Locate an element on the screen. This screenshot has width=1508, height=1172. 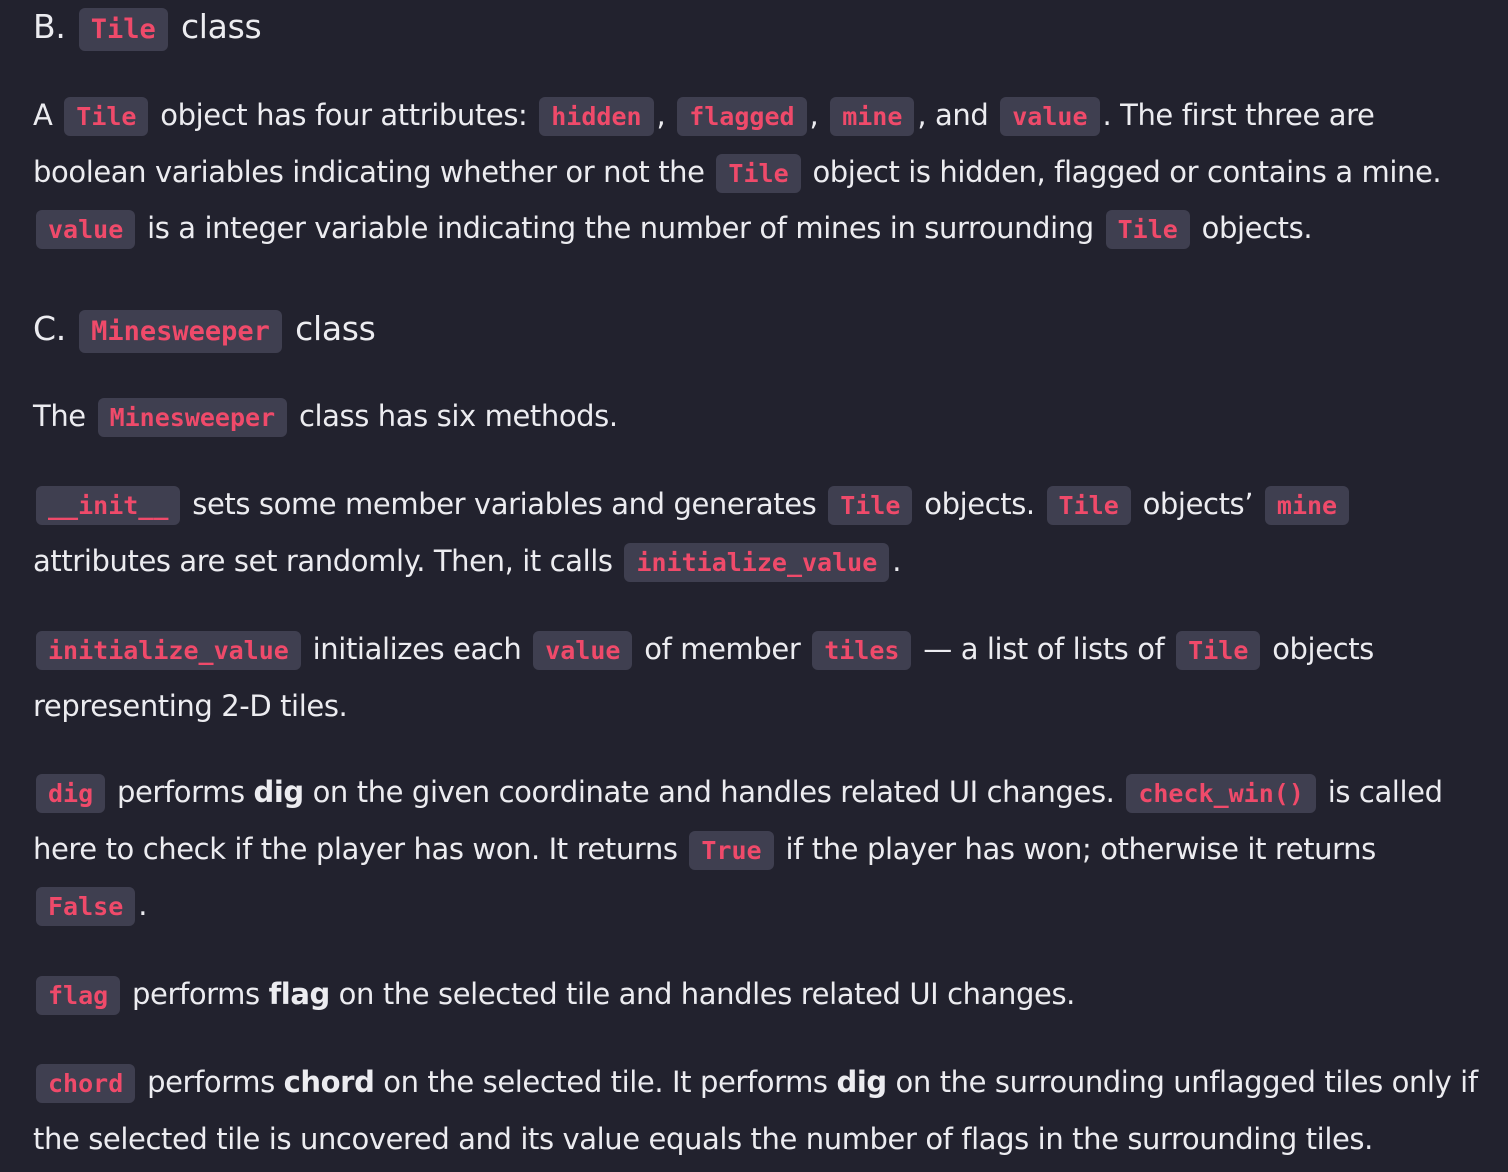
heading-tile-class: B. Tile class is located at coordinates (758, 28).